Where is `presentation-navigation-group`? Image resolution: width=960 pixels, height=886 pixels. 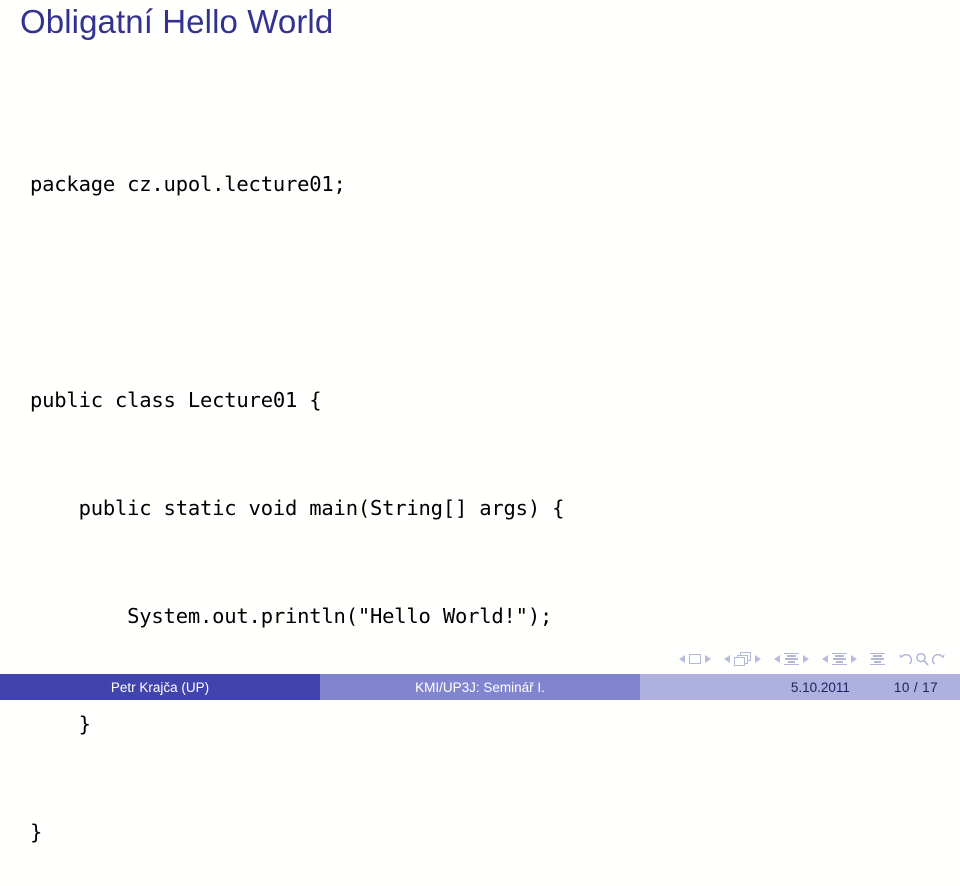
presentation-navigation-group is located at coordinates (877, 659).